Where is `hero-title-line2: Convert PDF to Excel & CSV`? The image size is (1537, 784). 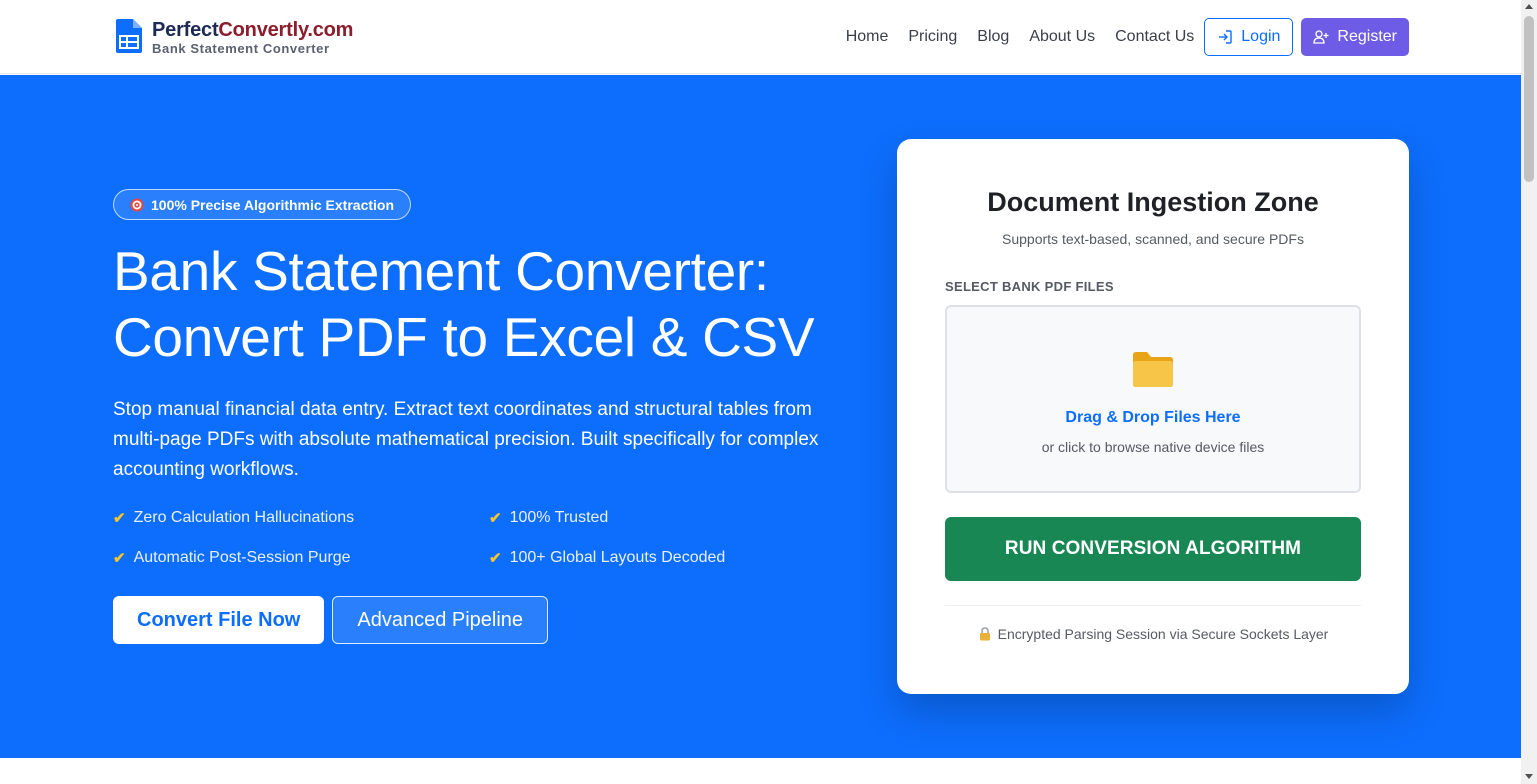
hero-title-line2: Convert PDF to Excel & CSV is located at coordinates (464, 337).